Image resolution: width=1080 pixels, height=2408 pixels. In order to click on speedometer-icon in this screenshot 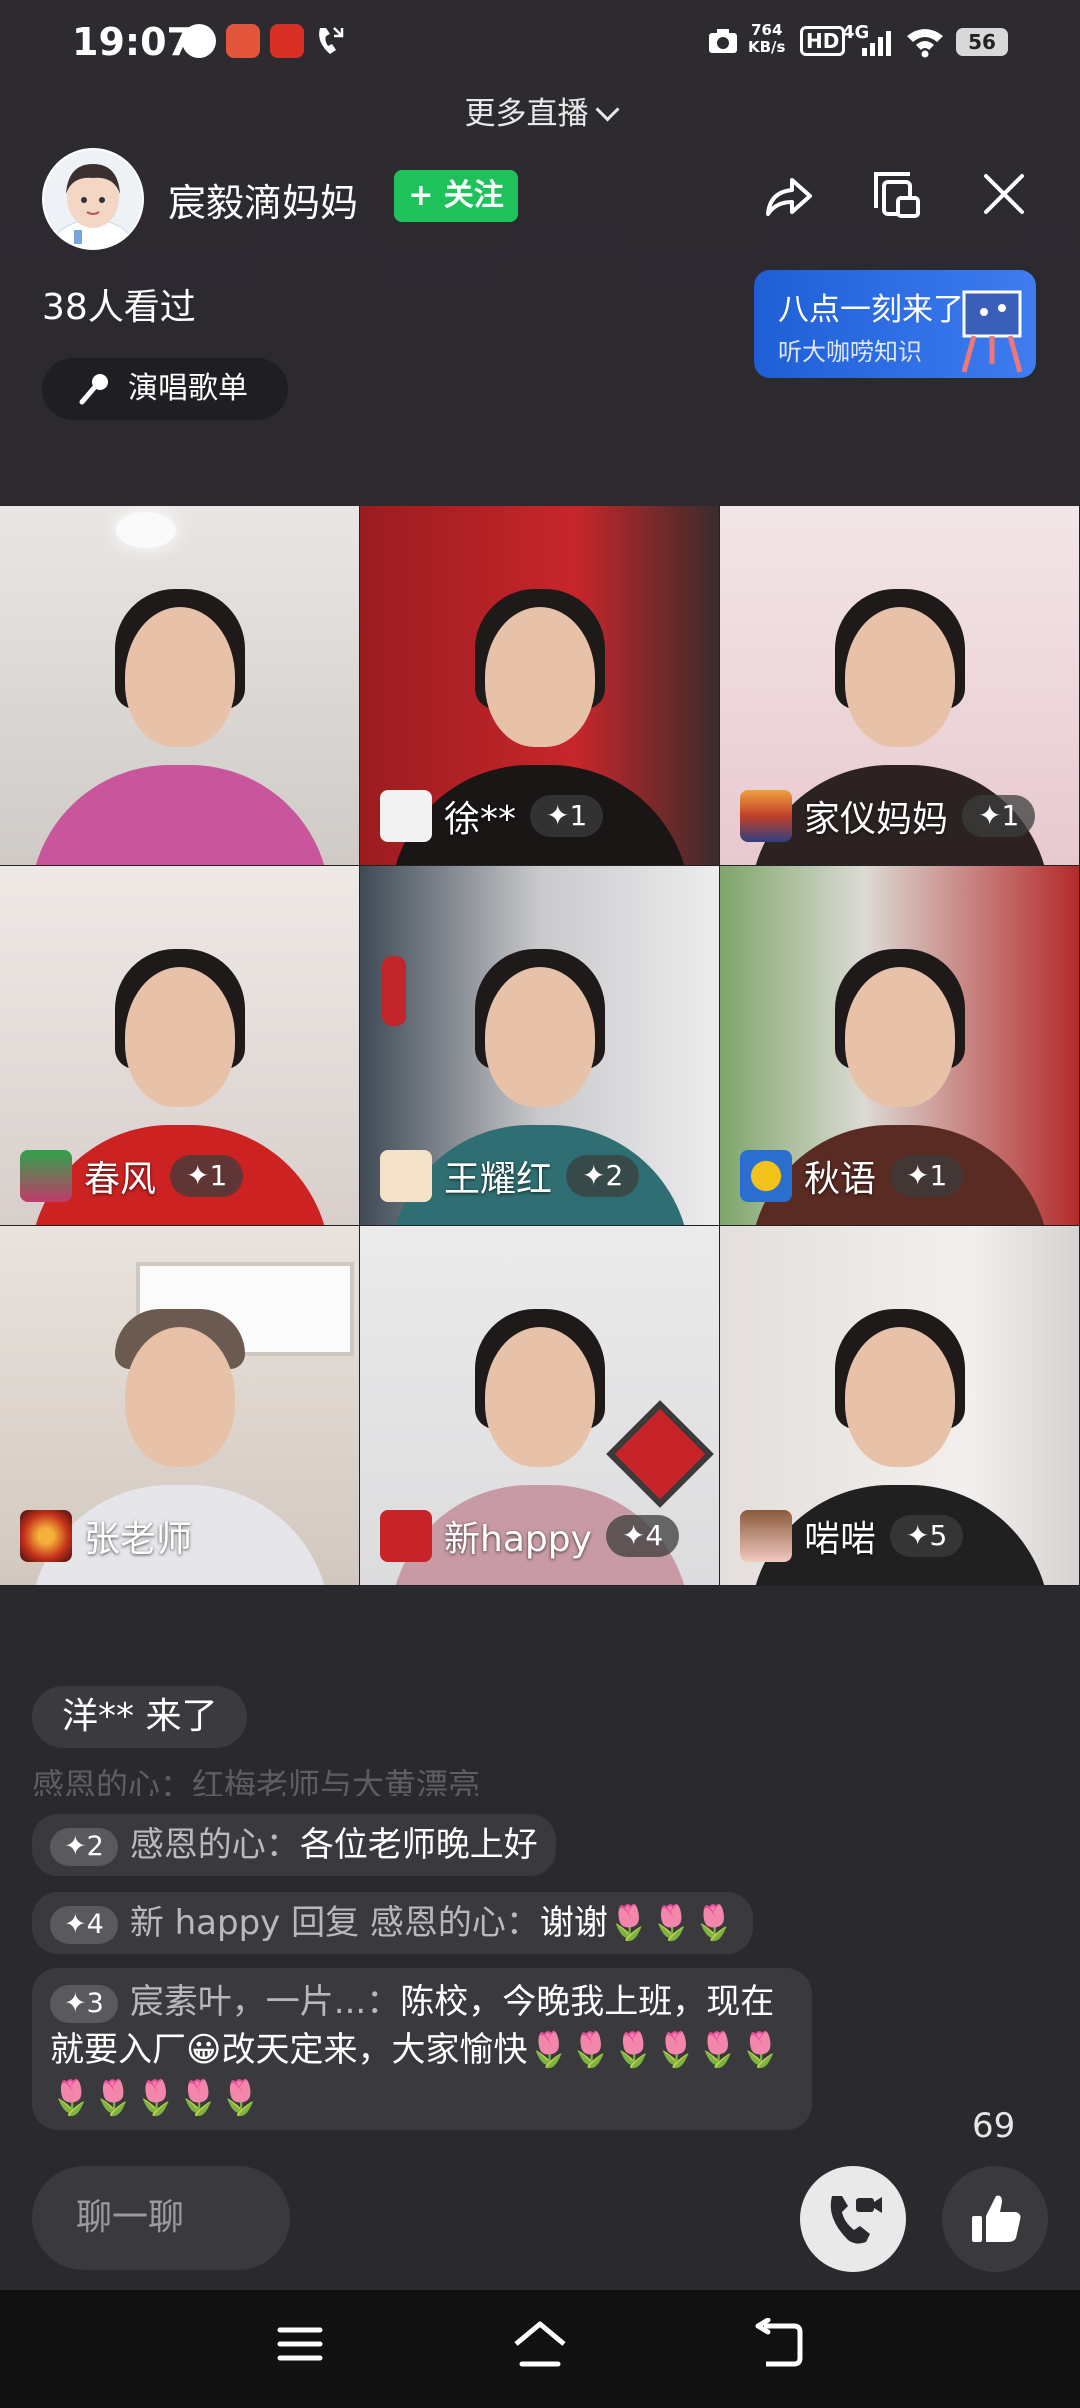, I will do `click(199, 41)`.